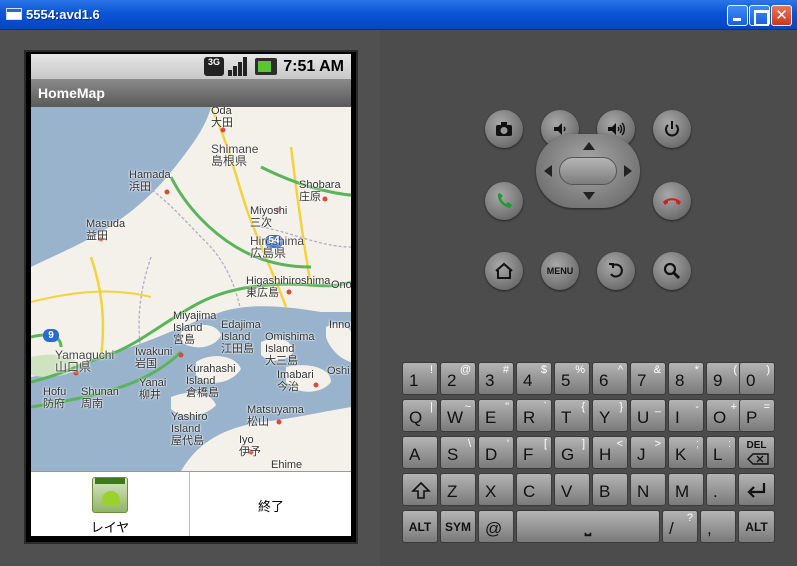 The height and width of the screenshot is (566, 797). I want to click on dpad-left-icon, so click(548, 171).